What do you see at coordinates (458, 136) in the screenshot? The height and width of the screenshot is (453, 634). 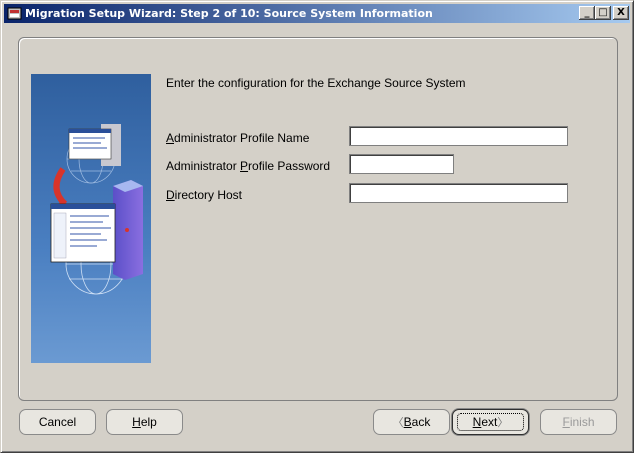 I see `admin-profile-name-input` at bounding box center [458, 136].